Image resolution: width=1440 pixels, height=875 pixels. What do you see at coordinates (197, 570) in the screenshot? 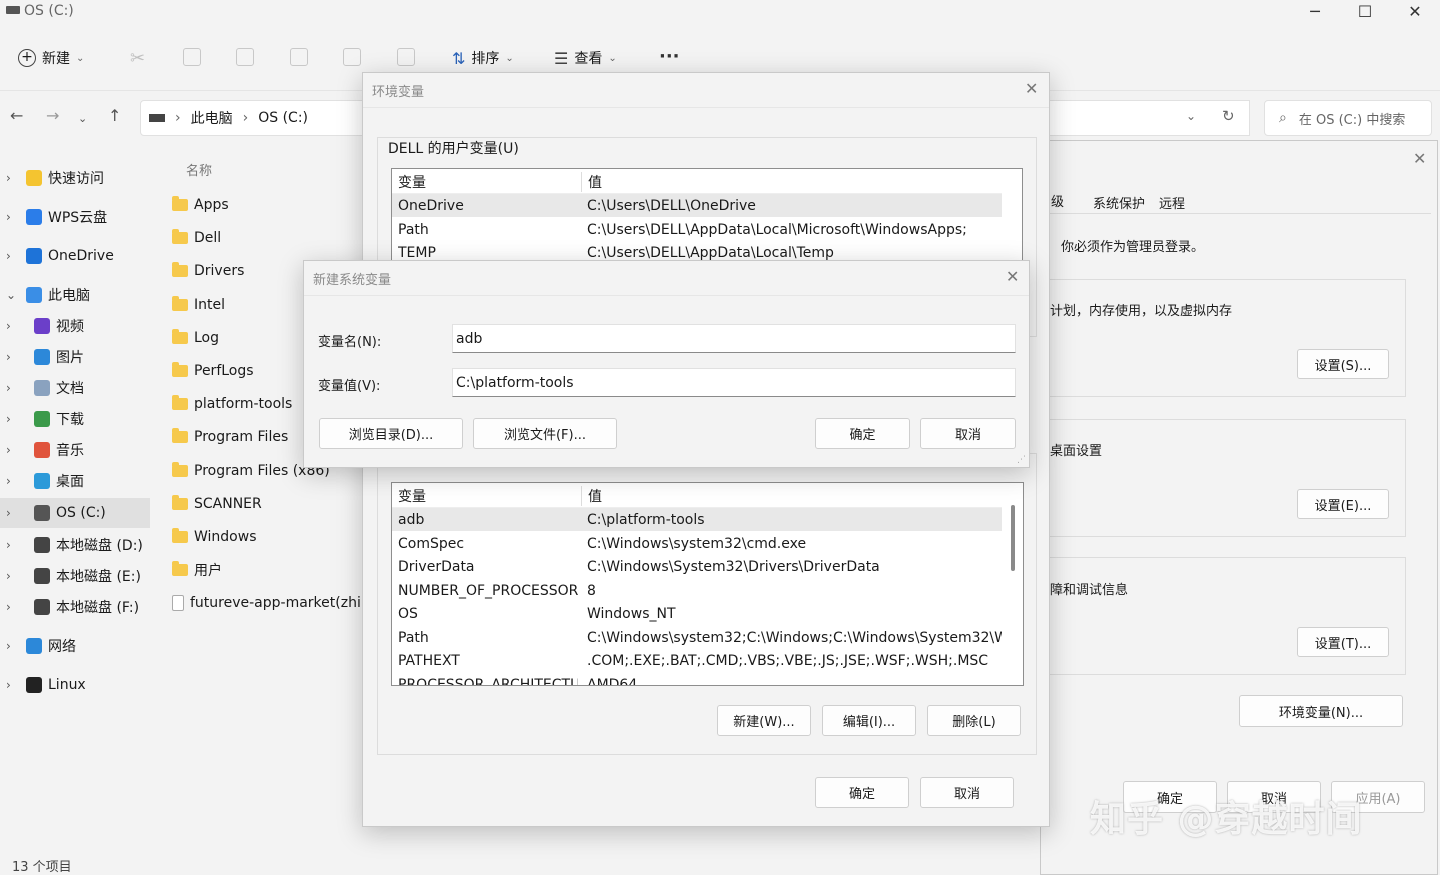
I see `list-item: 用户` at bounding box center [197, 570].